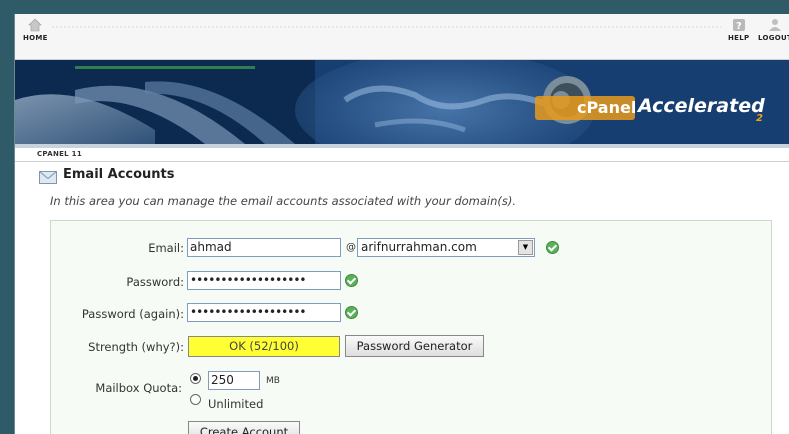  I want to click on brand-subscript: 2, so click(759, 118).